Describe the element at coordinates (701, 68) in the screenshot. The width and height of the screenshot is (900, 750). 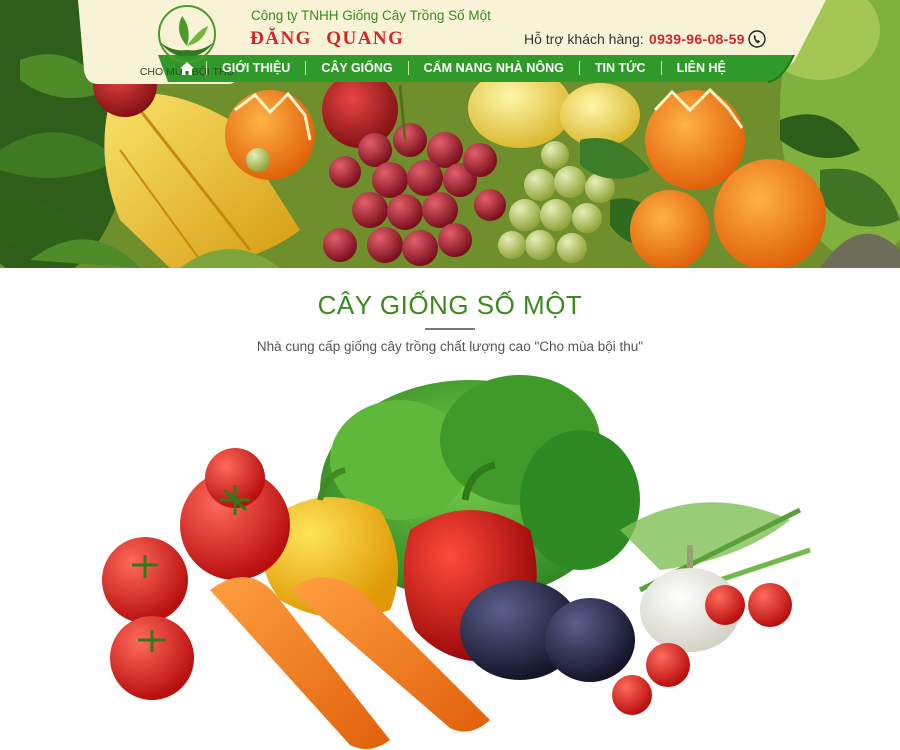
I see `nav-item-lien-he: LIÊN HỆ` at that location.